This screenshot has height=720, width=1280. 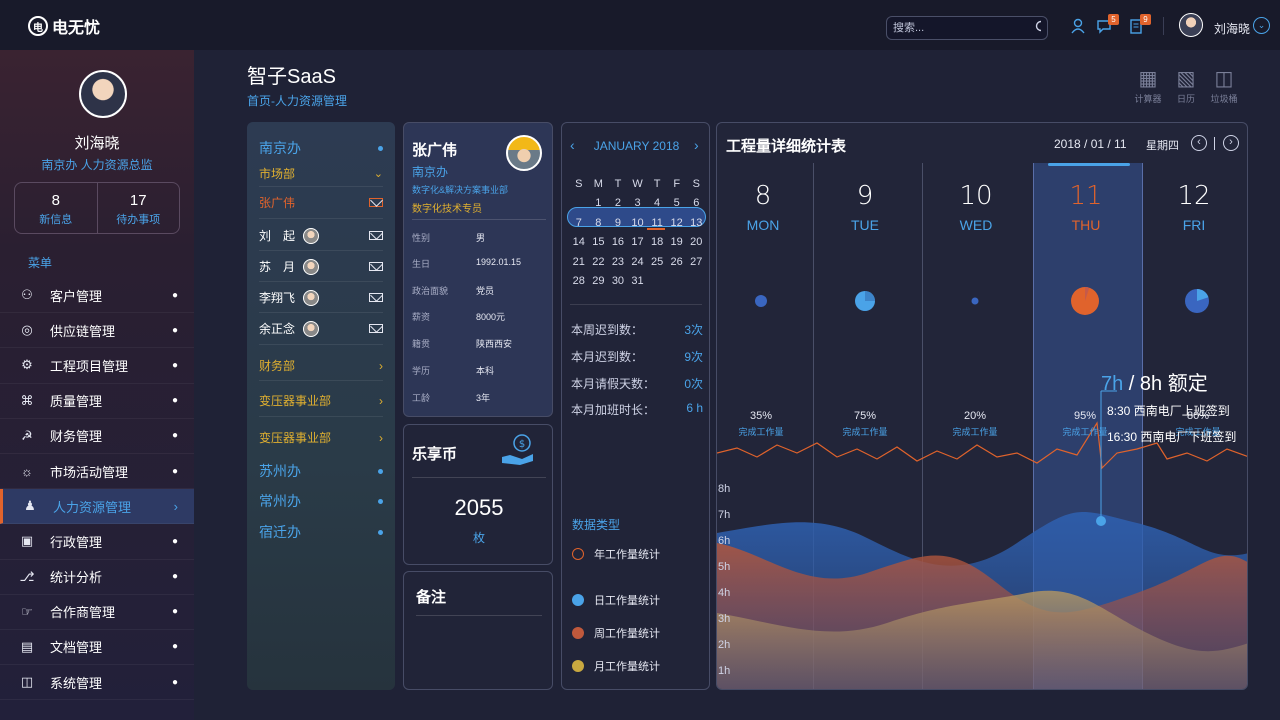 What do you see at coordinates (579, 281) in the screenshot?
I see `calendar-day: 28` at bounding box center [579, 281].